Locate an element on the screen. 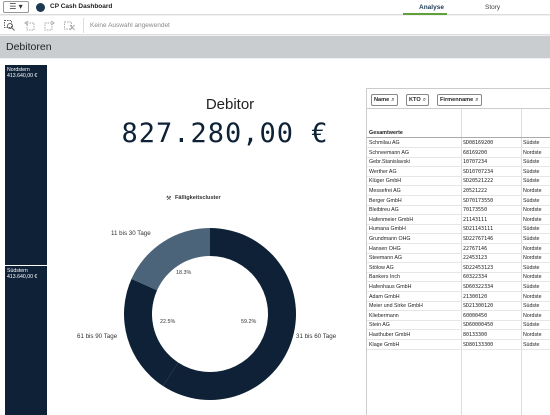 The image size is (550, 415). cell-kto: 22453123 is located at coordinates (475, 258).